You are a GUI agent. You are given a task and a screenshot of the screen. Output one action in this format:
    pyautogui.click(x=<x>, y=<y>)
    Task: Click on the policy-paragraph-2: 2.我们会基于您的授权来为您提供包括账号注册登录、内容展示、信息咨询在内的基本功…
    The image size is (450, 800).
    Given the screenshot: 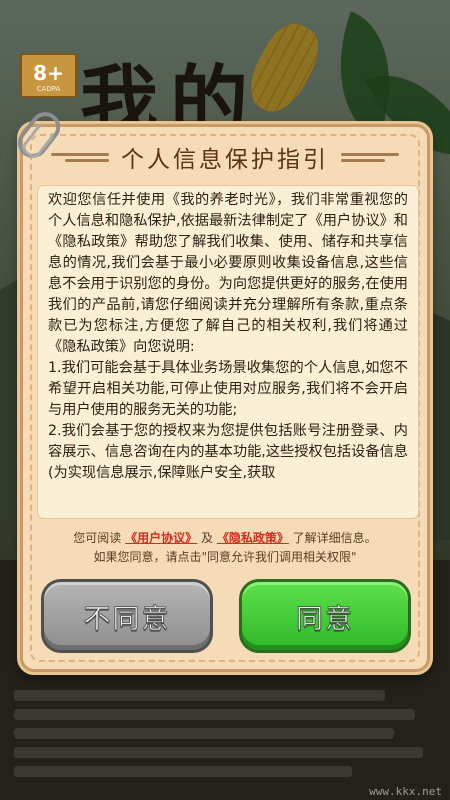 What is the action you would take?
    pyautogui.click(x=228, y=452)
    